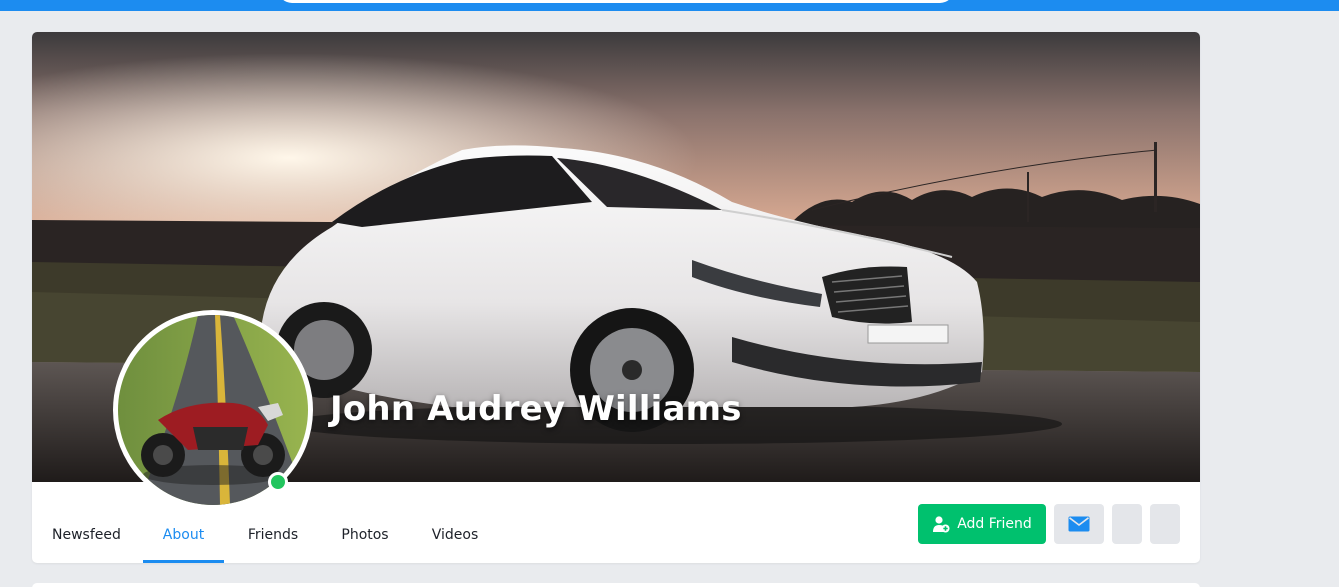 This screenshot has height=587, width=1339. I want to click on profile-name: John Audrey Williams, so click(536, 409).